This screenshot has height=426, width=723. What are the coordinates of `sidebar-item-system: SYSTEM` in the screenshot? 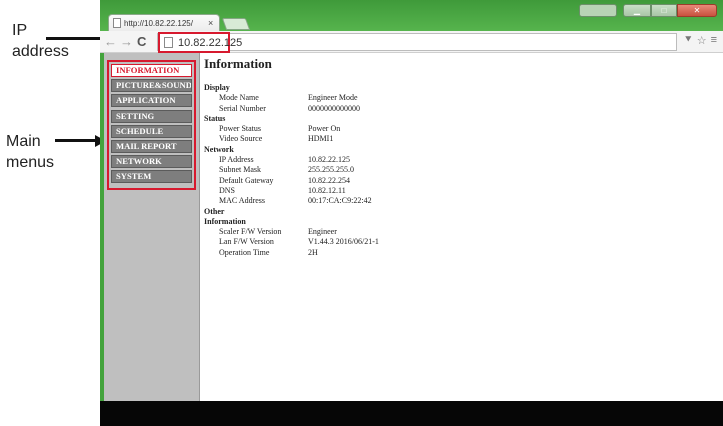 It's located at (151, 177).